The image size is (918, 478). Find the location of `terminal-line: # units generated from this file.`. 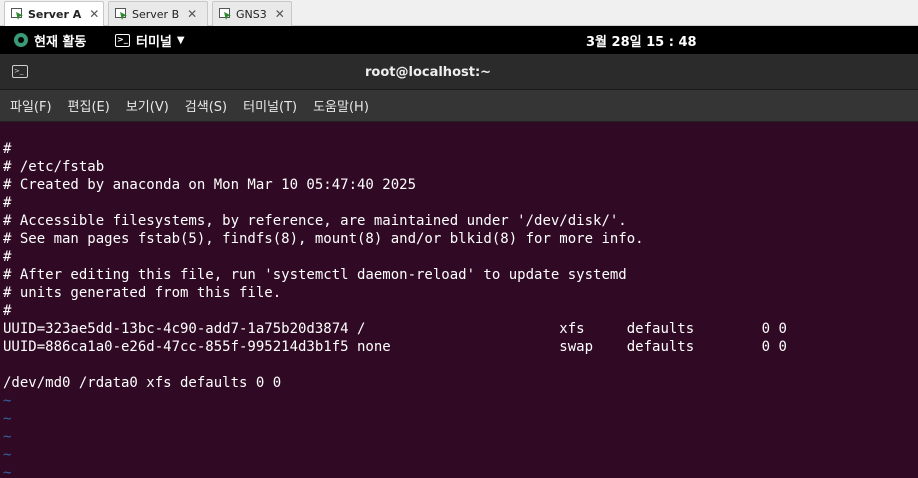

terminal-line: # units generated from this file. is located at coordinates (142, 293).